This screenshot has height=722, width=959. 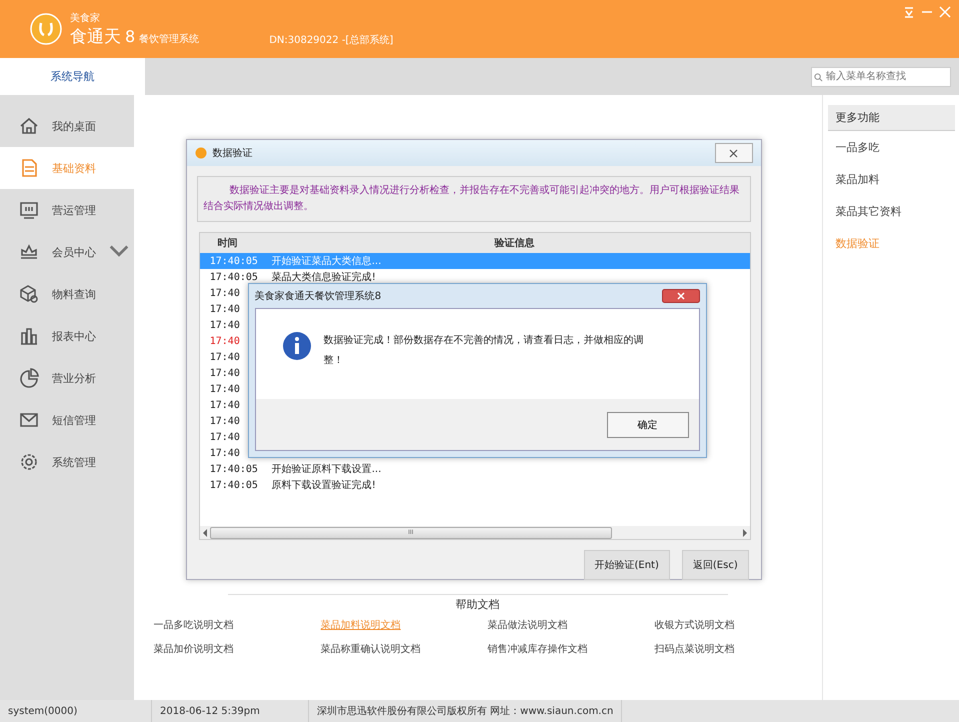 What do you see at coordinates (29, 294) in the screenshot?
I see `box-icon` at bounding box center [29, 294].